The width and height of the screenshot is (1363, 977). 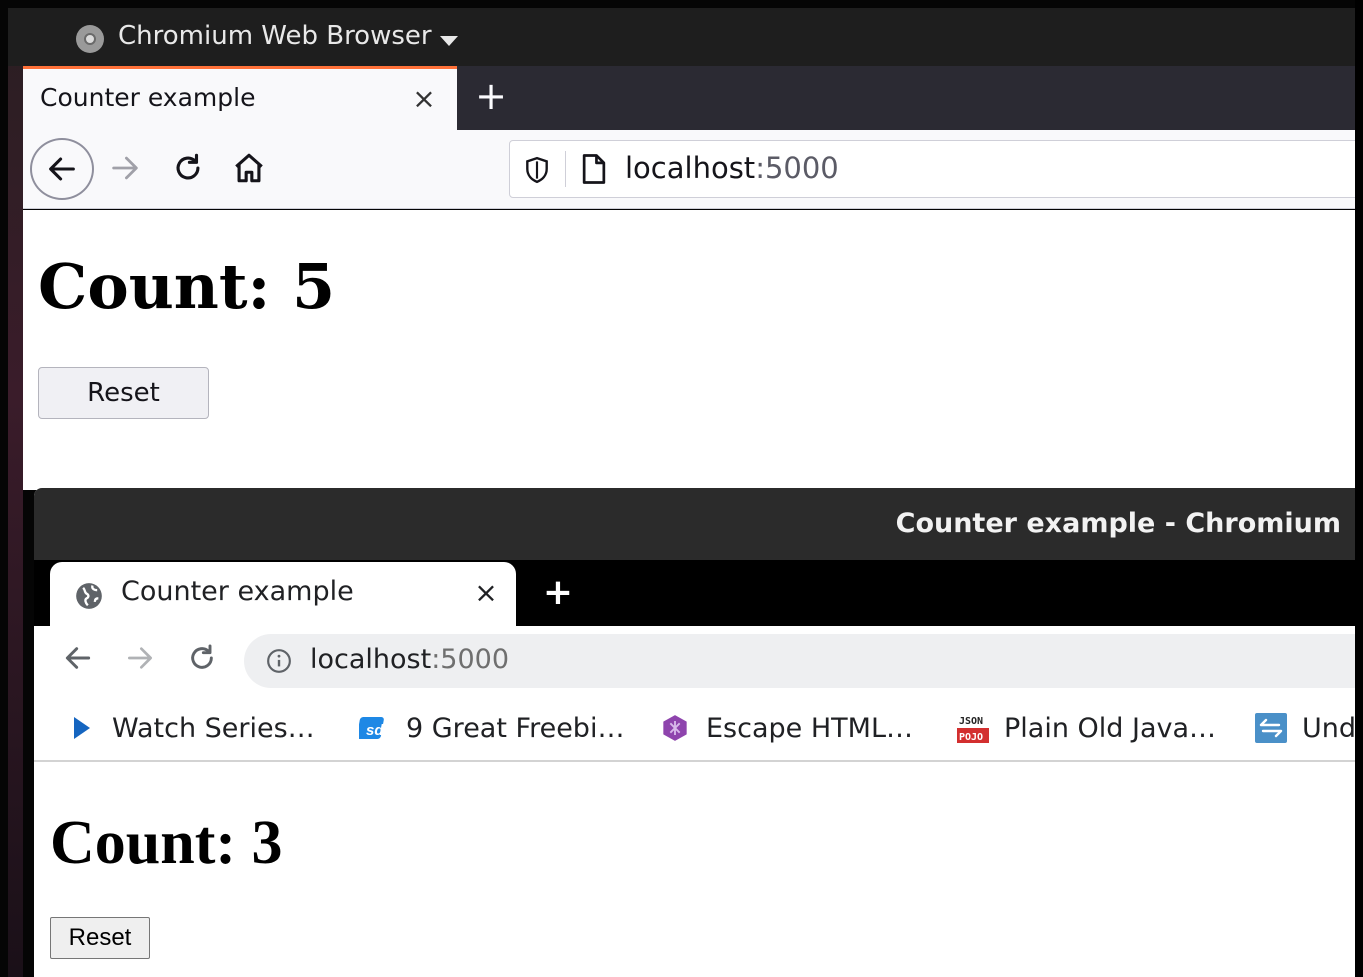 What do you see at coordinates (81, 728) in the screenshot?
I see `play-icon` at bounding box center [81, 728].